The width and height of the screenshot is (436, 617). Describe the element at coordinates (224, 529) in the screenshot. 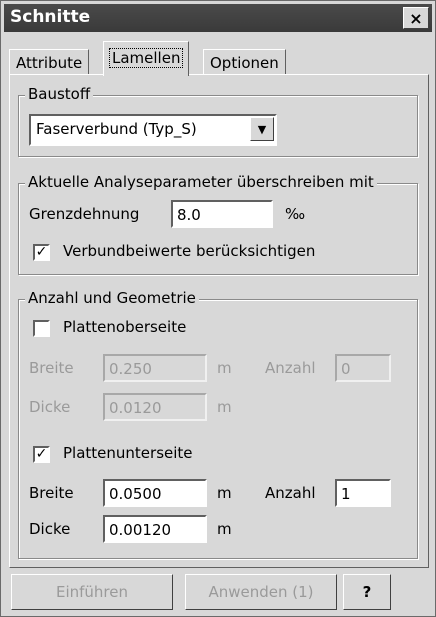

I see `unten-dicke-unit: m` at that location.